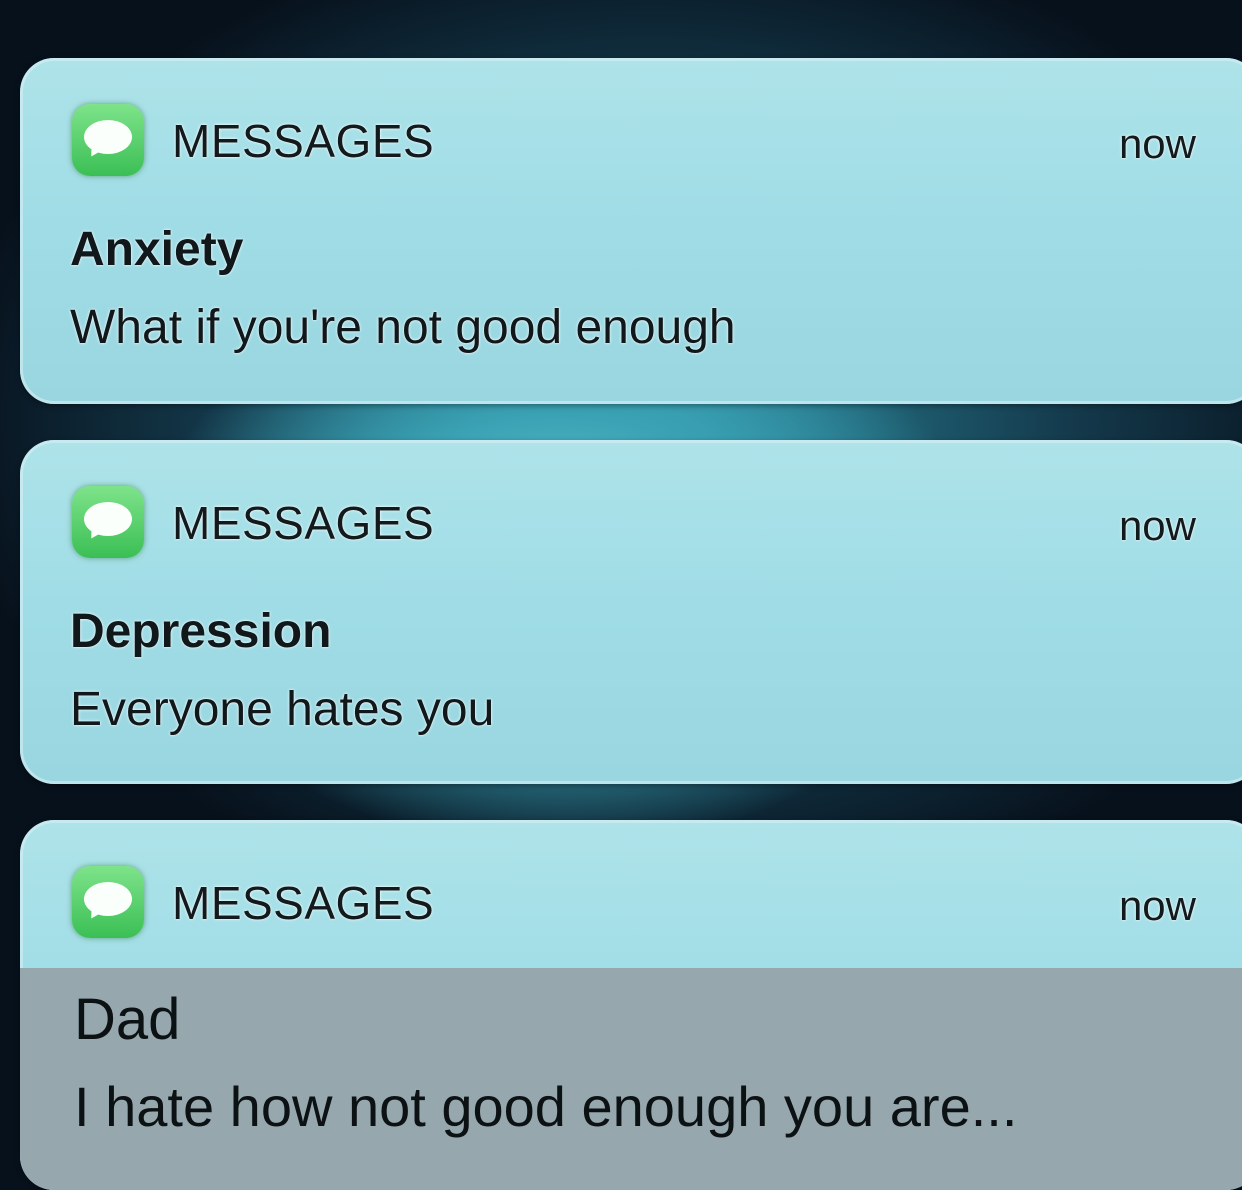 Image resolution: width=1242 pixels, height=1190 pixels. What do you see at coordinates (282, 709) in the screenshot?
I see `notification-message: Everyone hates you` at bounding box center [282, 709].